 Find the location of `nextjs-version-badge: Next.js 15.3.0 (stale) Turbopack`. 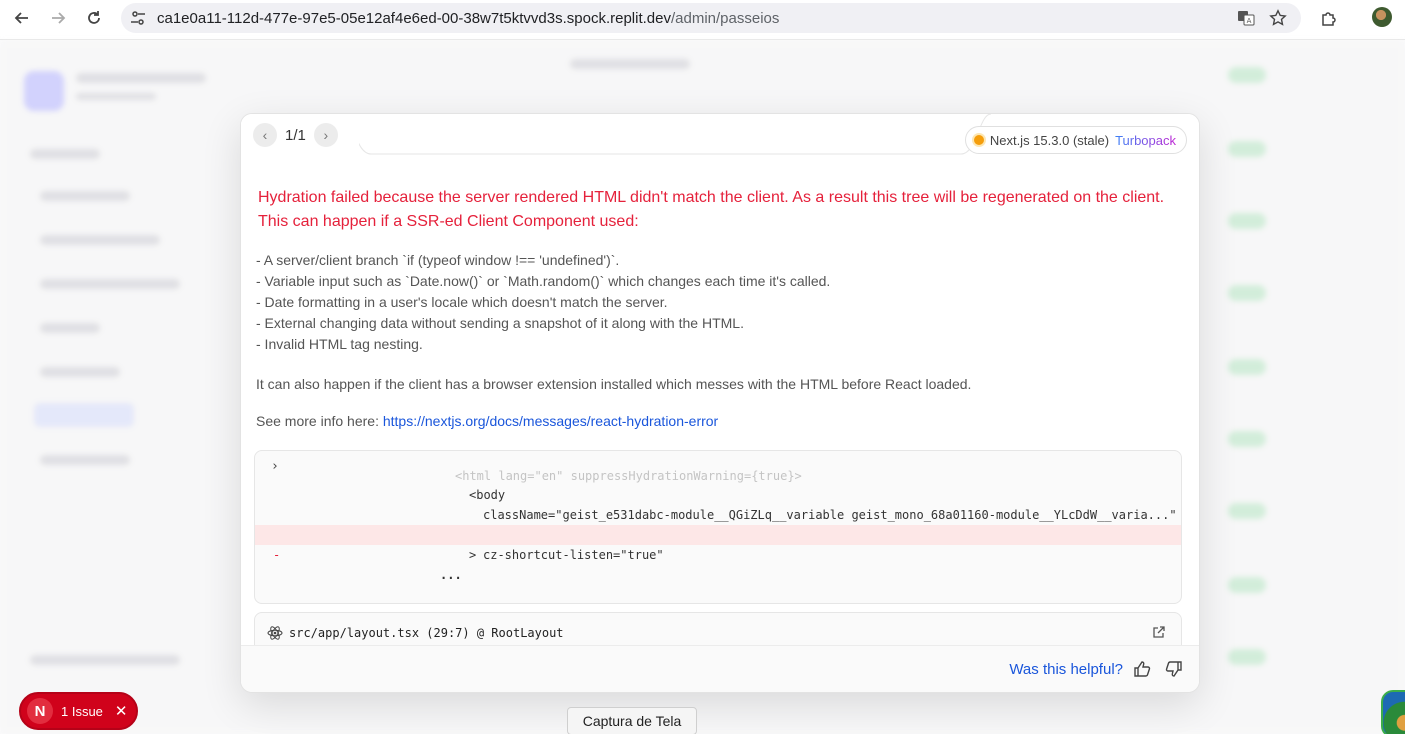

nextjs-version-badge: Next.js 15.3.0 (stale) Turbopack is located at coordinates (1075, 140).